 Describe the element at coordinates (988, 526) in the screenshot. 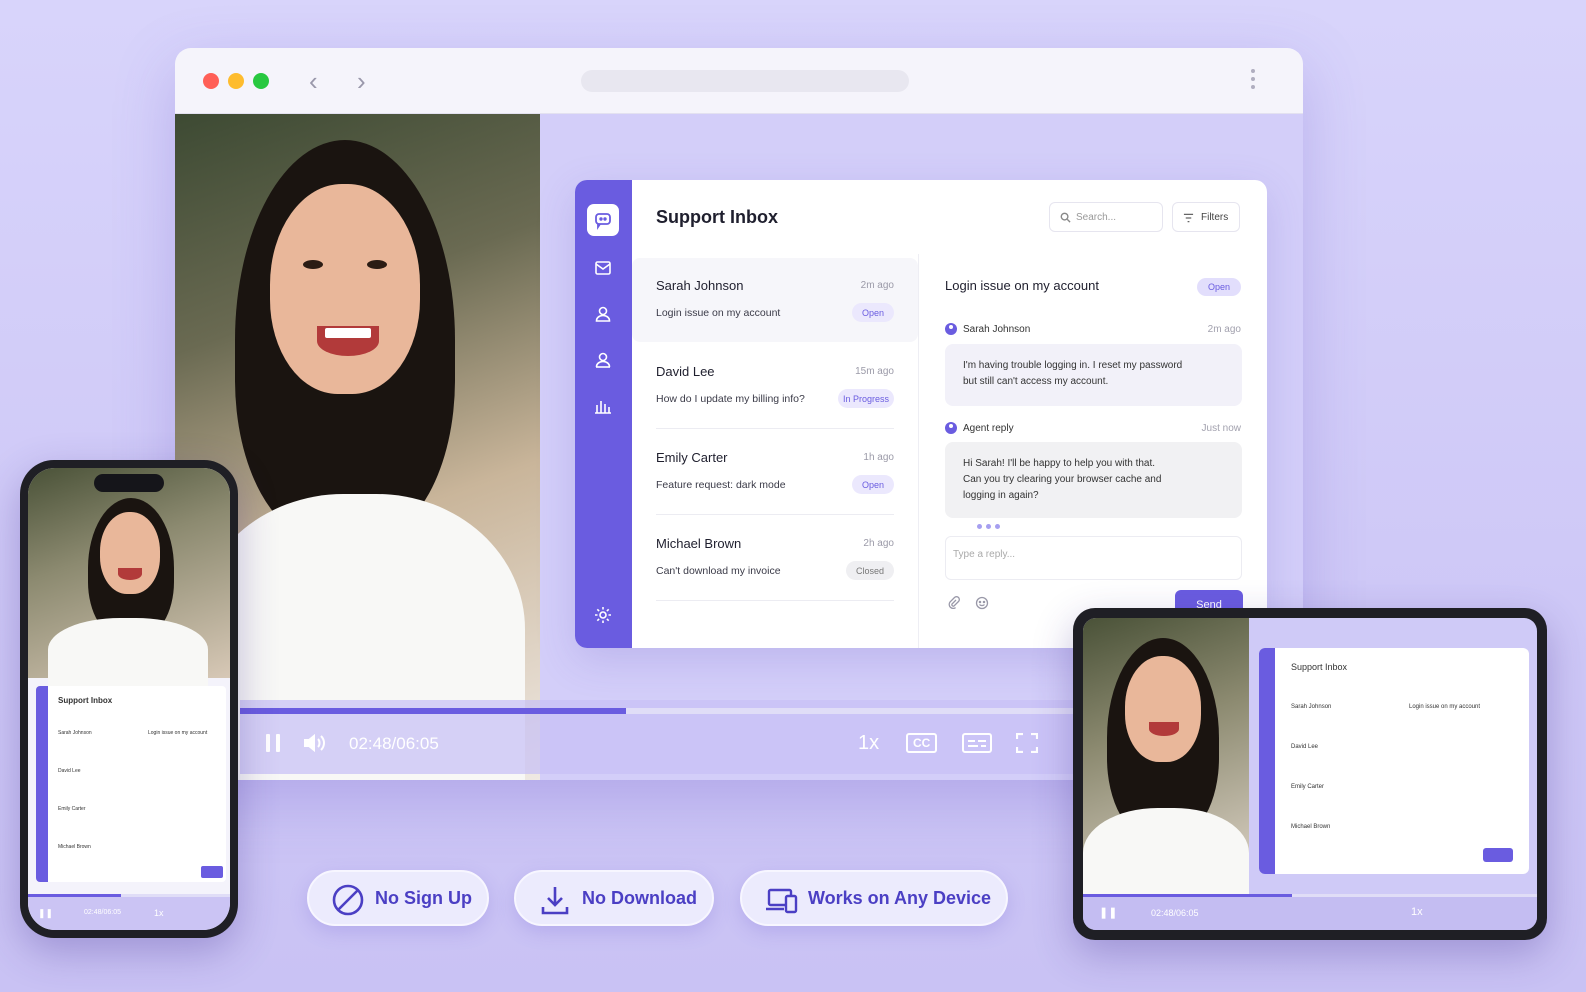

I see `typing-indicator` at that location.